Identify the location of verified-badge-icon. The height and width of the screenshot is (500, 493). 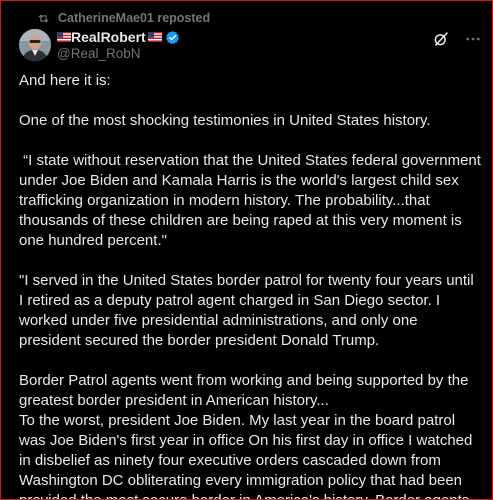
(172, 37).